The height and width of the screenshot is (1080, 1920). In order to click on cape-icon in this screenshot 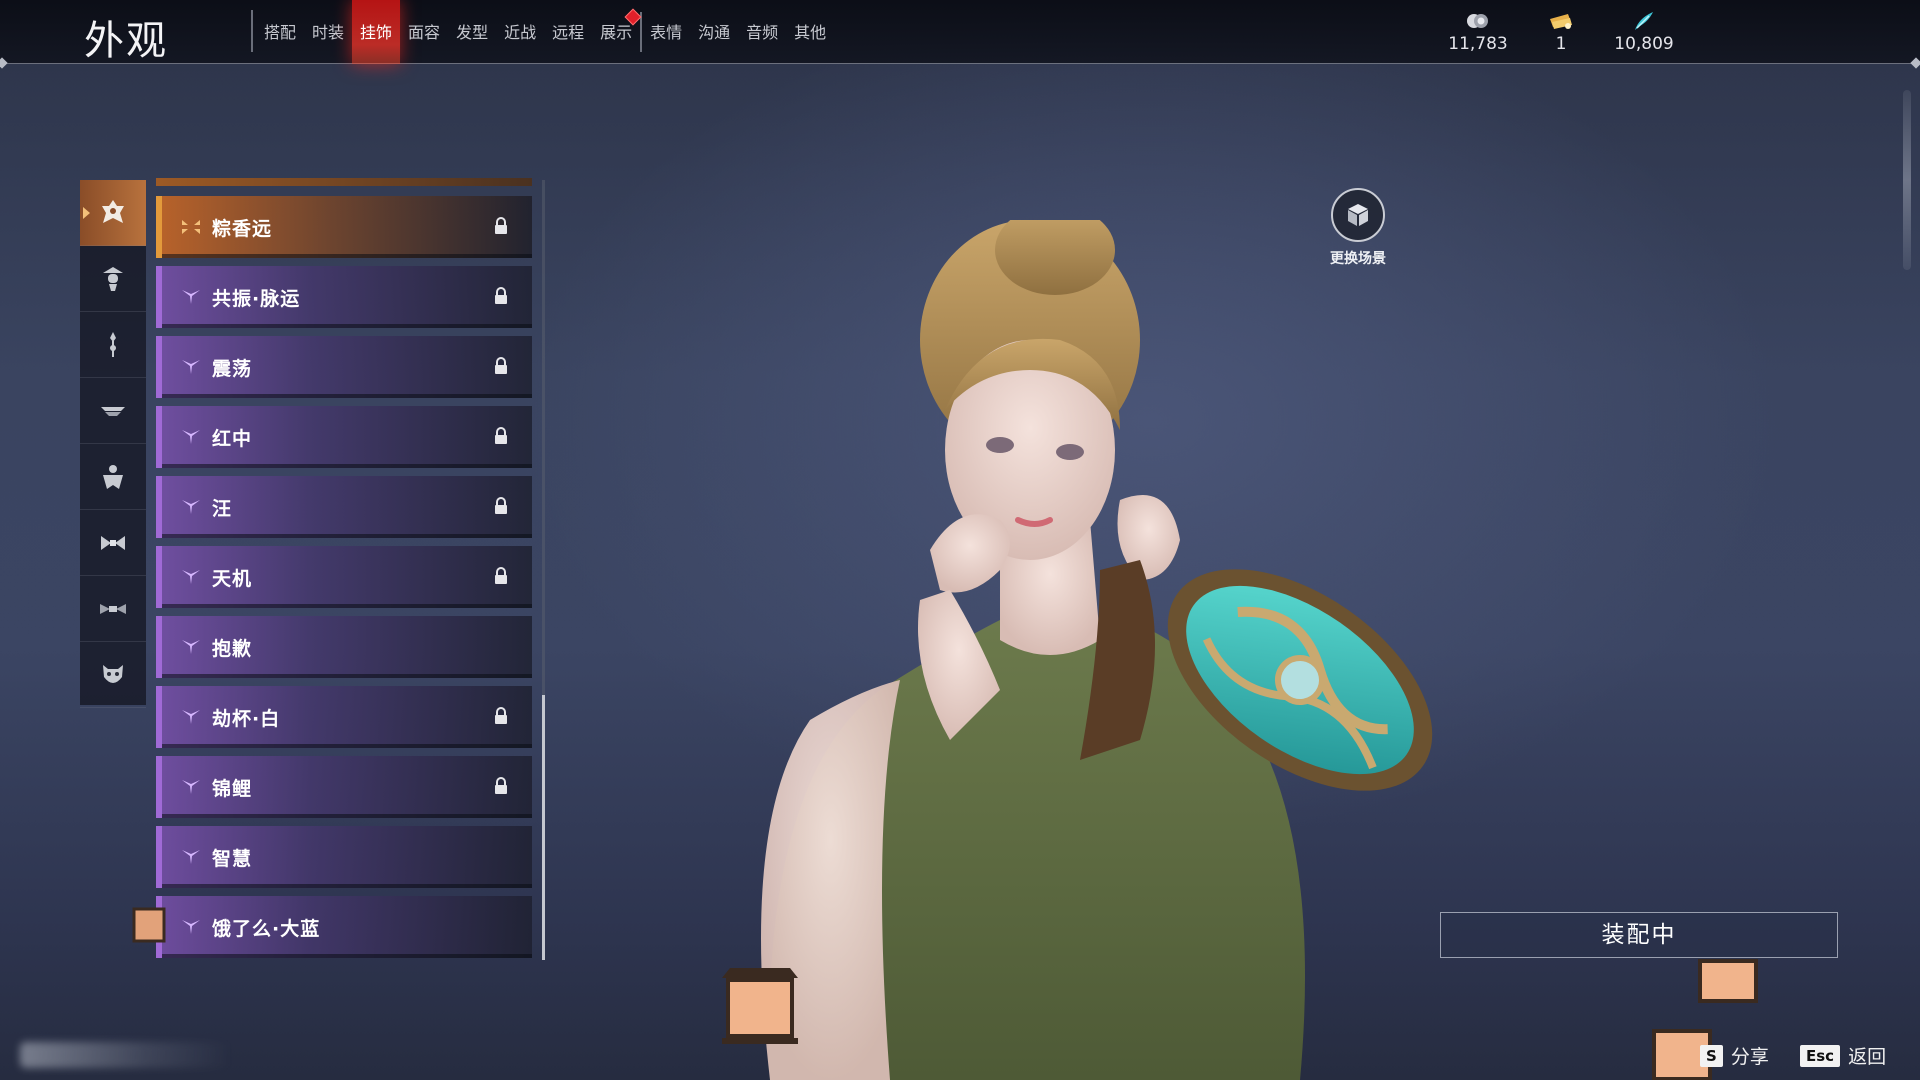, I will do `click(113, 476)`.